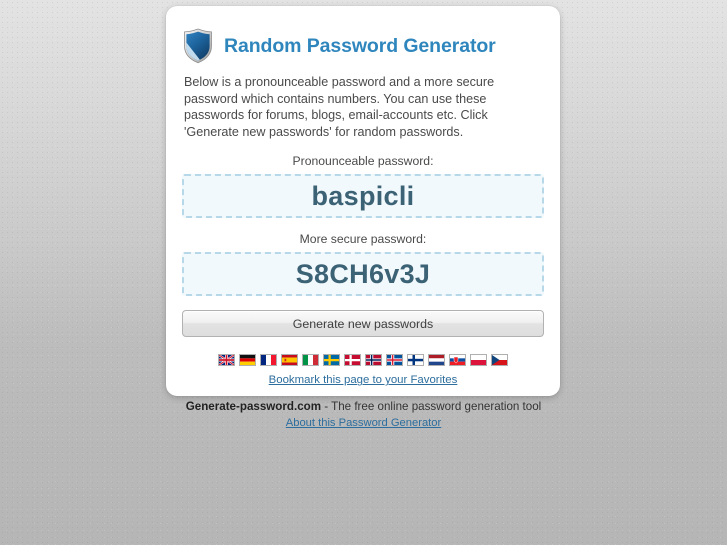 The image size is (727, 545). I want to click on secure-password-box: S8CH6v3J, so click(363, 274).